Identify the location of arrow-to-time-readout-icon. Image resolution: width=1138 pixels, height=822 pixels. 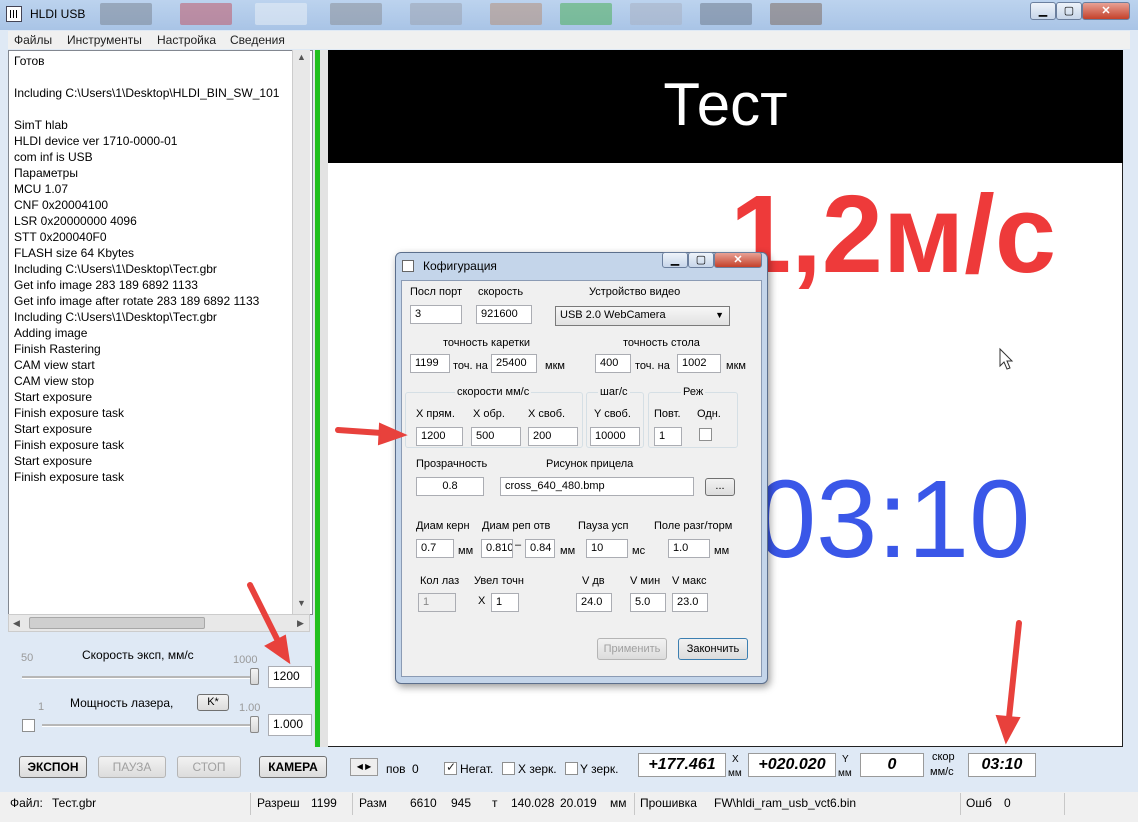
(1008, 682).